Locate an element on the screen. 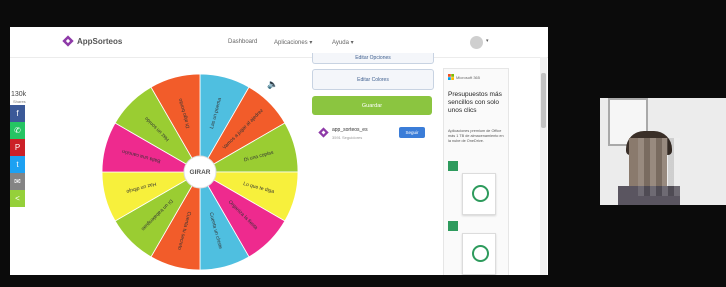 Image resolution: width=726 pixels, height=287 pixels. nav-applications-label: Aplicaciones is located at coordinates (291, 43).